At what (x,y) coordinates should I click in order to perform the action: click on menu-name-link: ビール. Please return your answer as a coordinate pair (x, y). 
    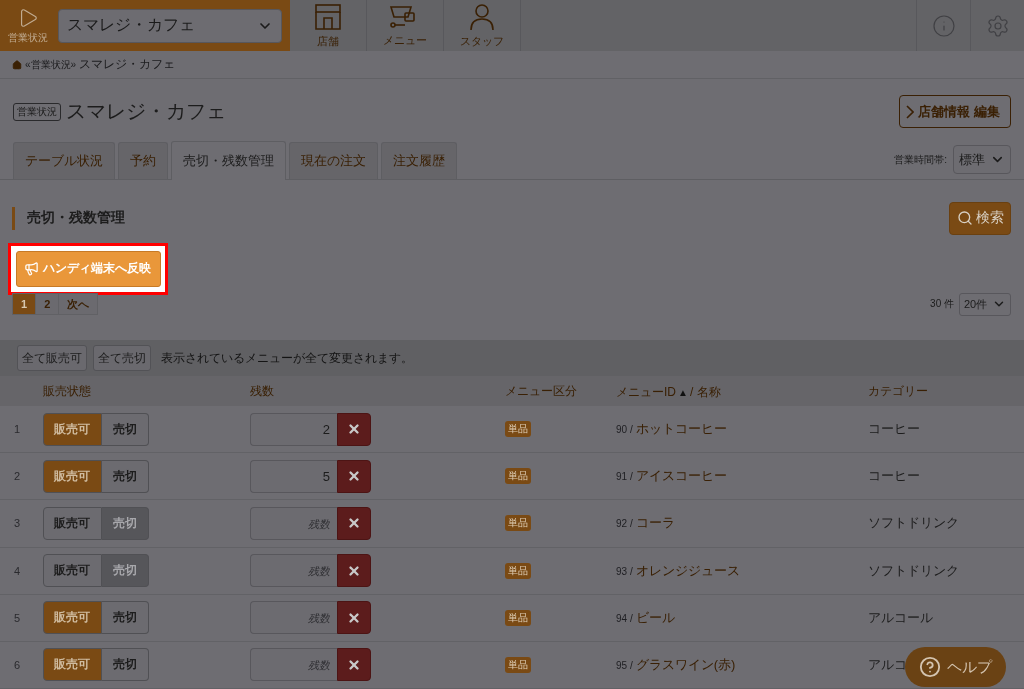
    Looking at the image, I should click on (655, 617).